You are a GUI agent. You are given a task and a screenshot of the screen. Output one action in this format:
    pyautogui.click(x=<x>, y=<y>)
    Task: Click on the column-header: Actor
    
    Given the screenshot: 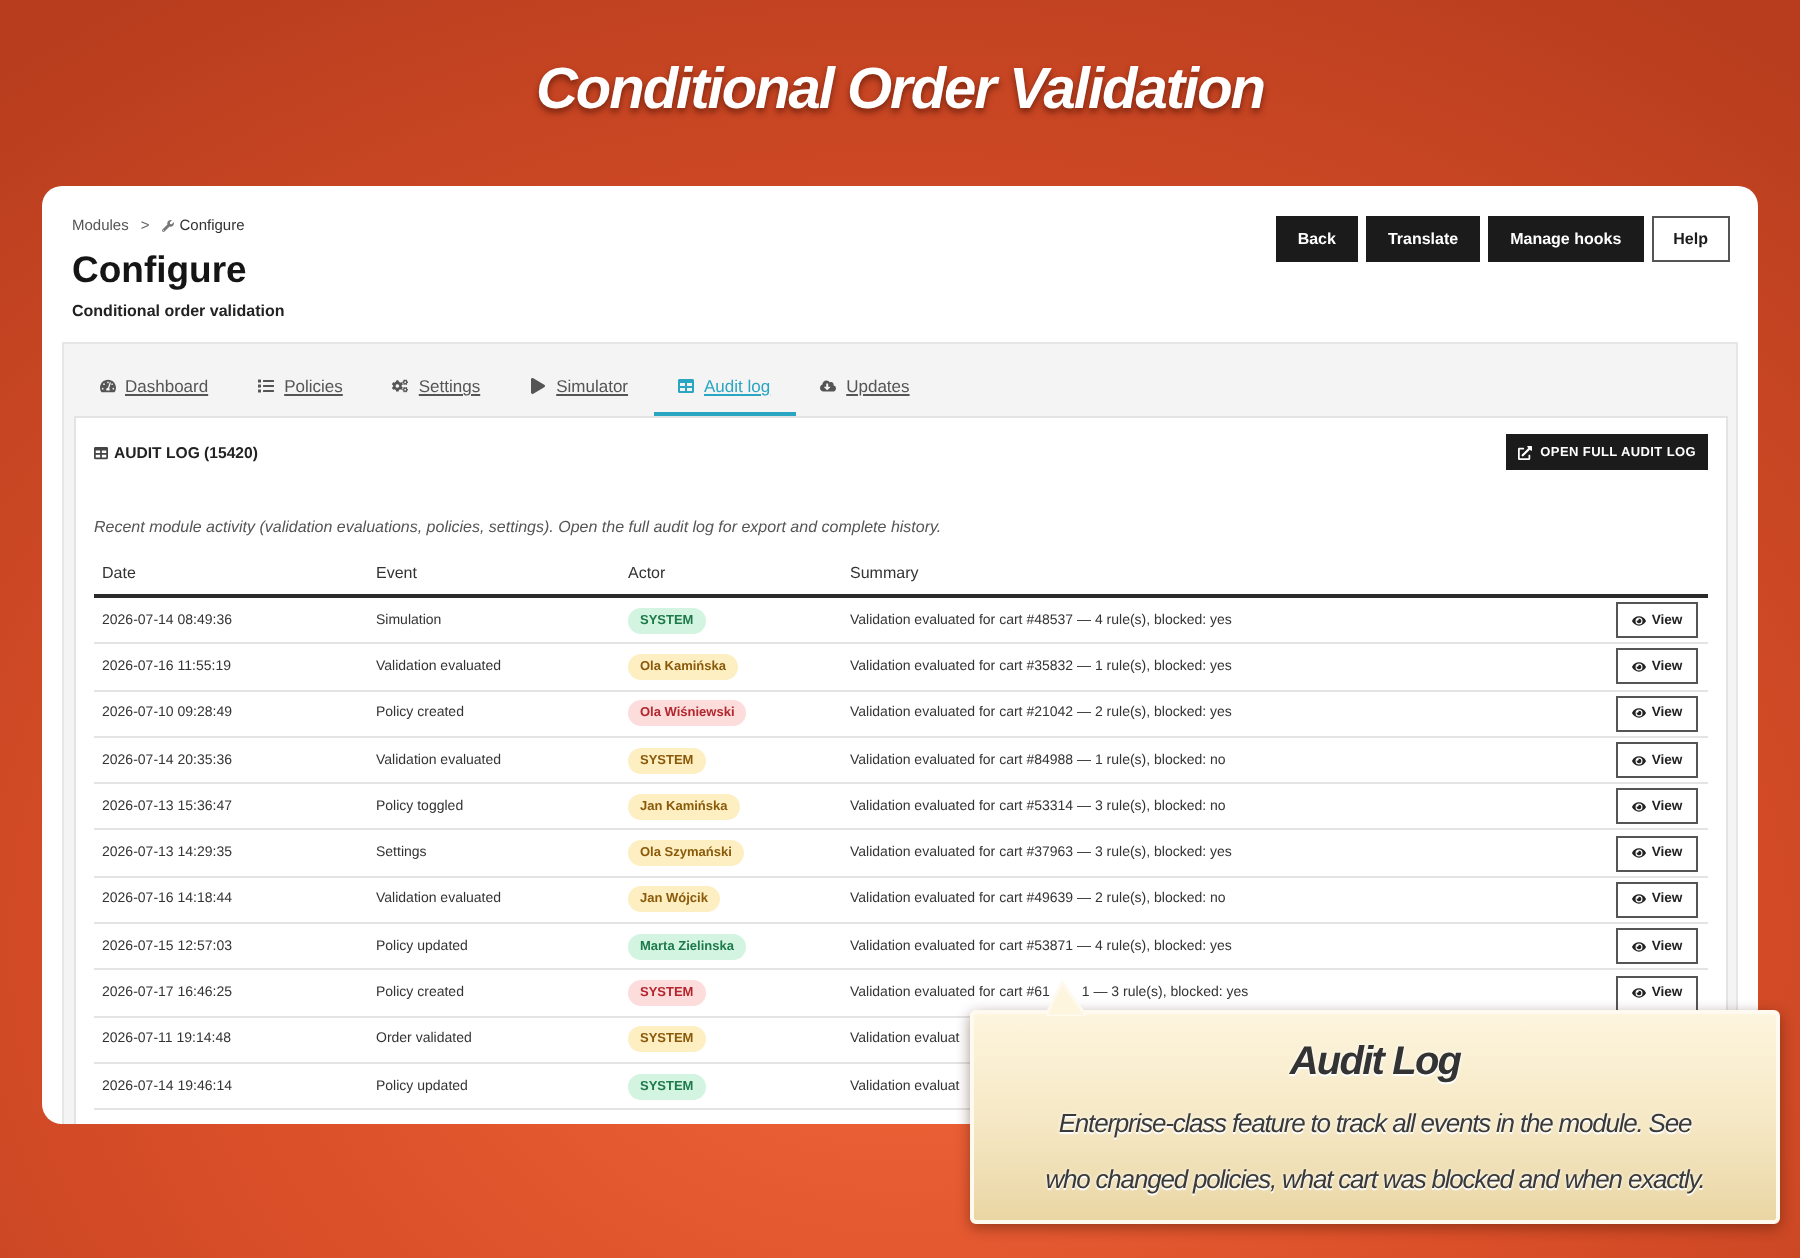 What is the action you would take?
    pyautogui.click(x=647, y=573)
    